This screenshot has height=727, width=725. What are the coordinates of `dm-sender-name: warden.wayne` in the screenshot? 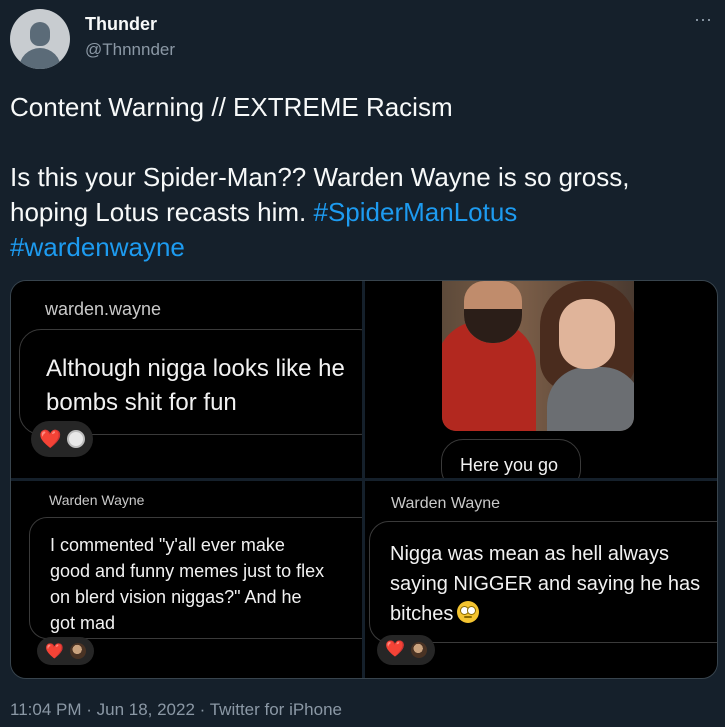 It's located at (103, 309).